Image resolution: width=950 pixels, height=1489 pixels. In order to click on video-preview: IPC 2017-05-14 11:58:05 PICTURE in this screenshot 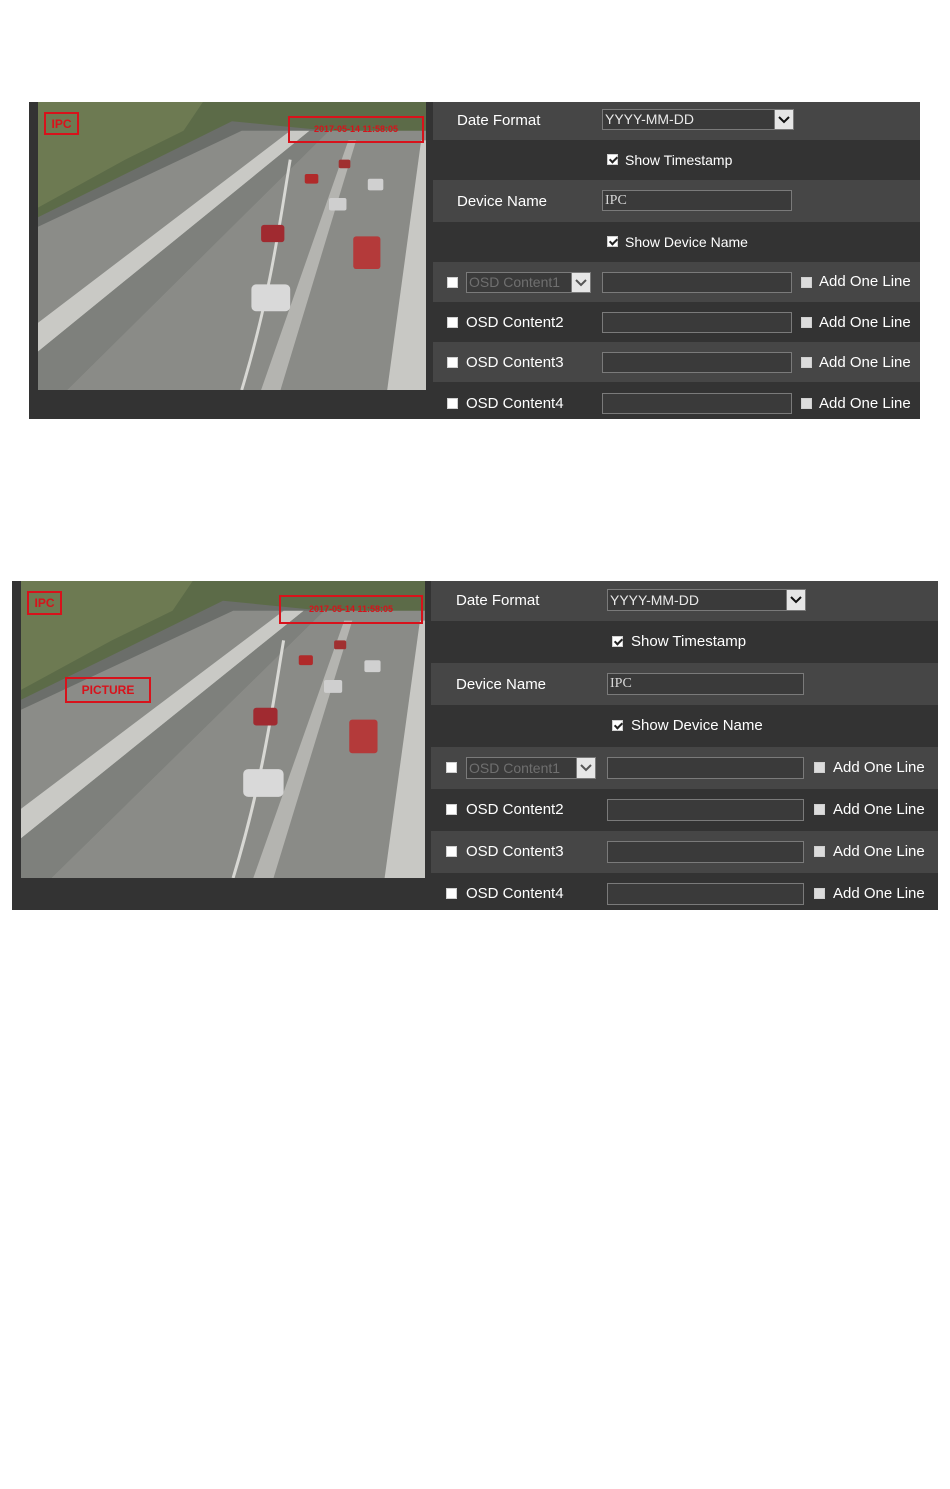, I will do `click(223, 729)`.